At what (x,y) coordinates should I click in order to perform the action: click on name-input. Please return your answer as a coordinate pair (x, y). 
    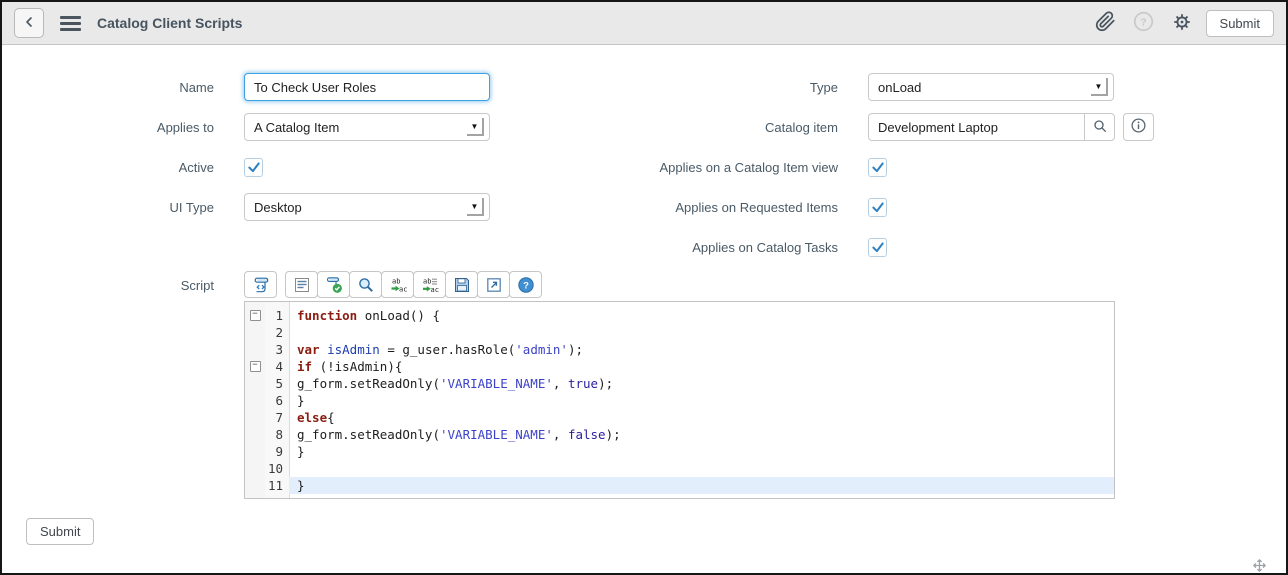
    Looking at the image, I should click on (367, 87).